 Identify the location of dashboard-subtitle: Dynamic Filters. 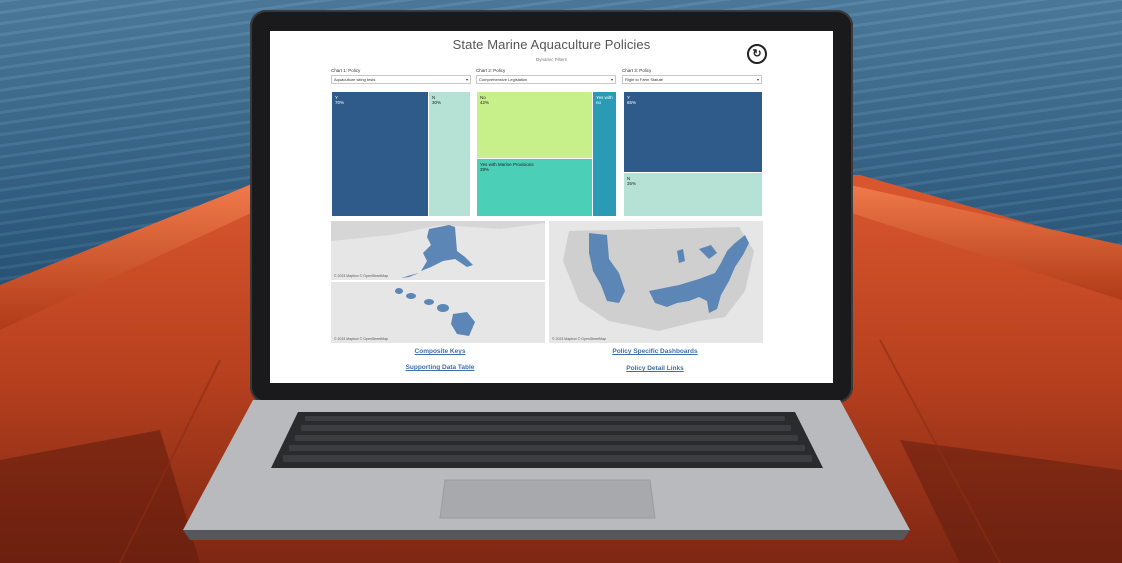
(551, 59).